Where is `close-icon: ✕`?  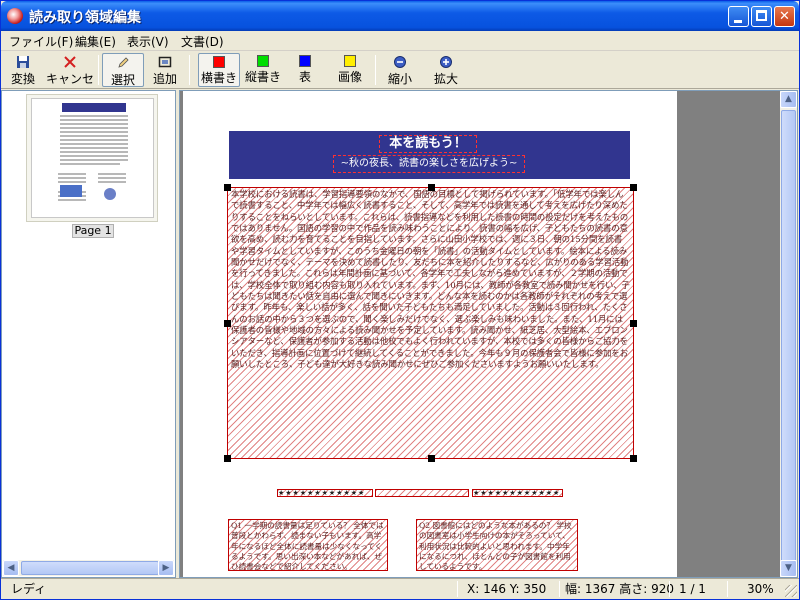
close-icon: ✕ is located at coordinates (784, 16).